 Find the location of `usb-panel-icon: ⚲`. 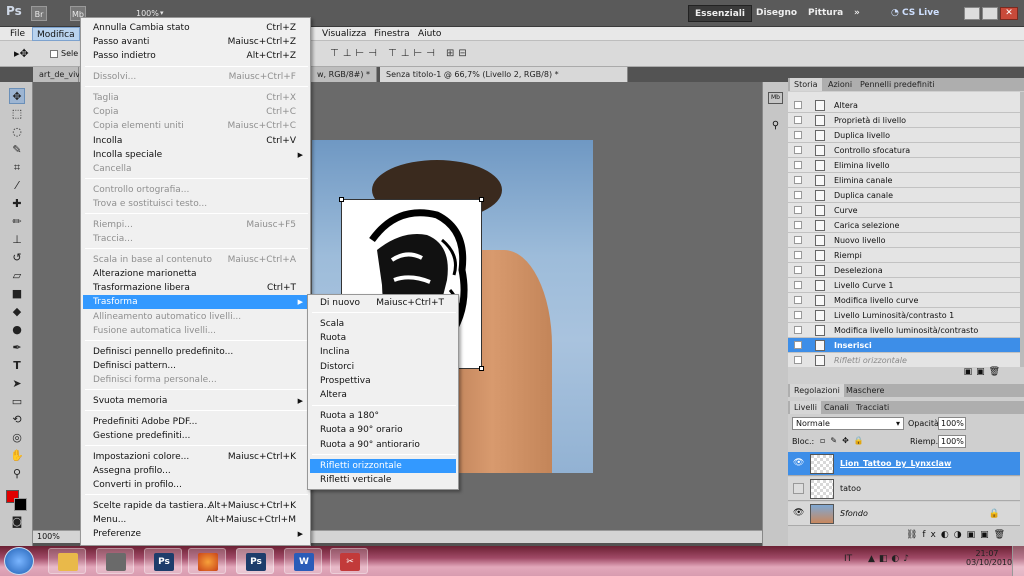

usb-panel-icon: ⚲ is located at coordinates (775, 126).